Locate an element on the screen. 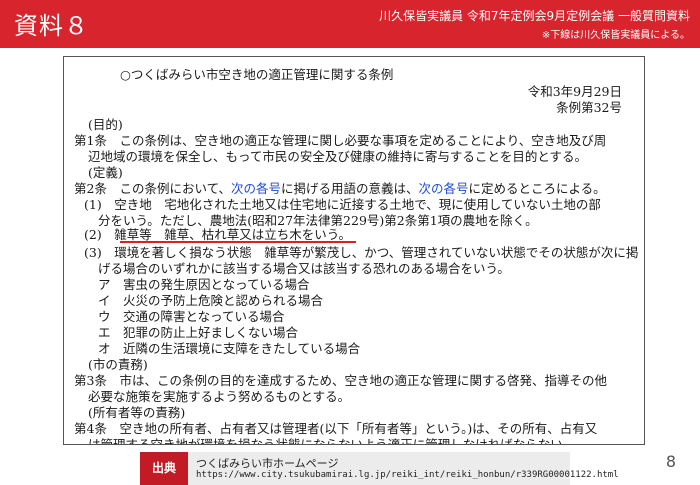 The height and width of the screenshot is (485, 700). article-2-text-a: 第2条 この条例において、 is located at coordinates (152, 188).